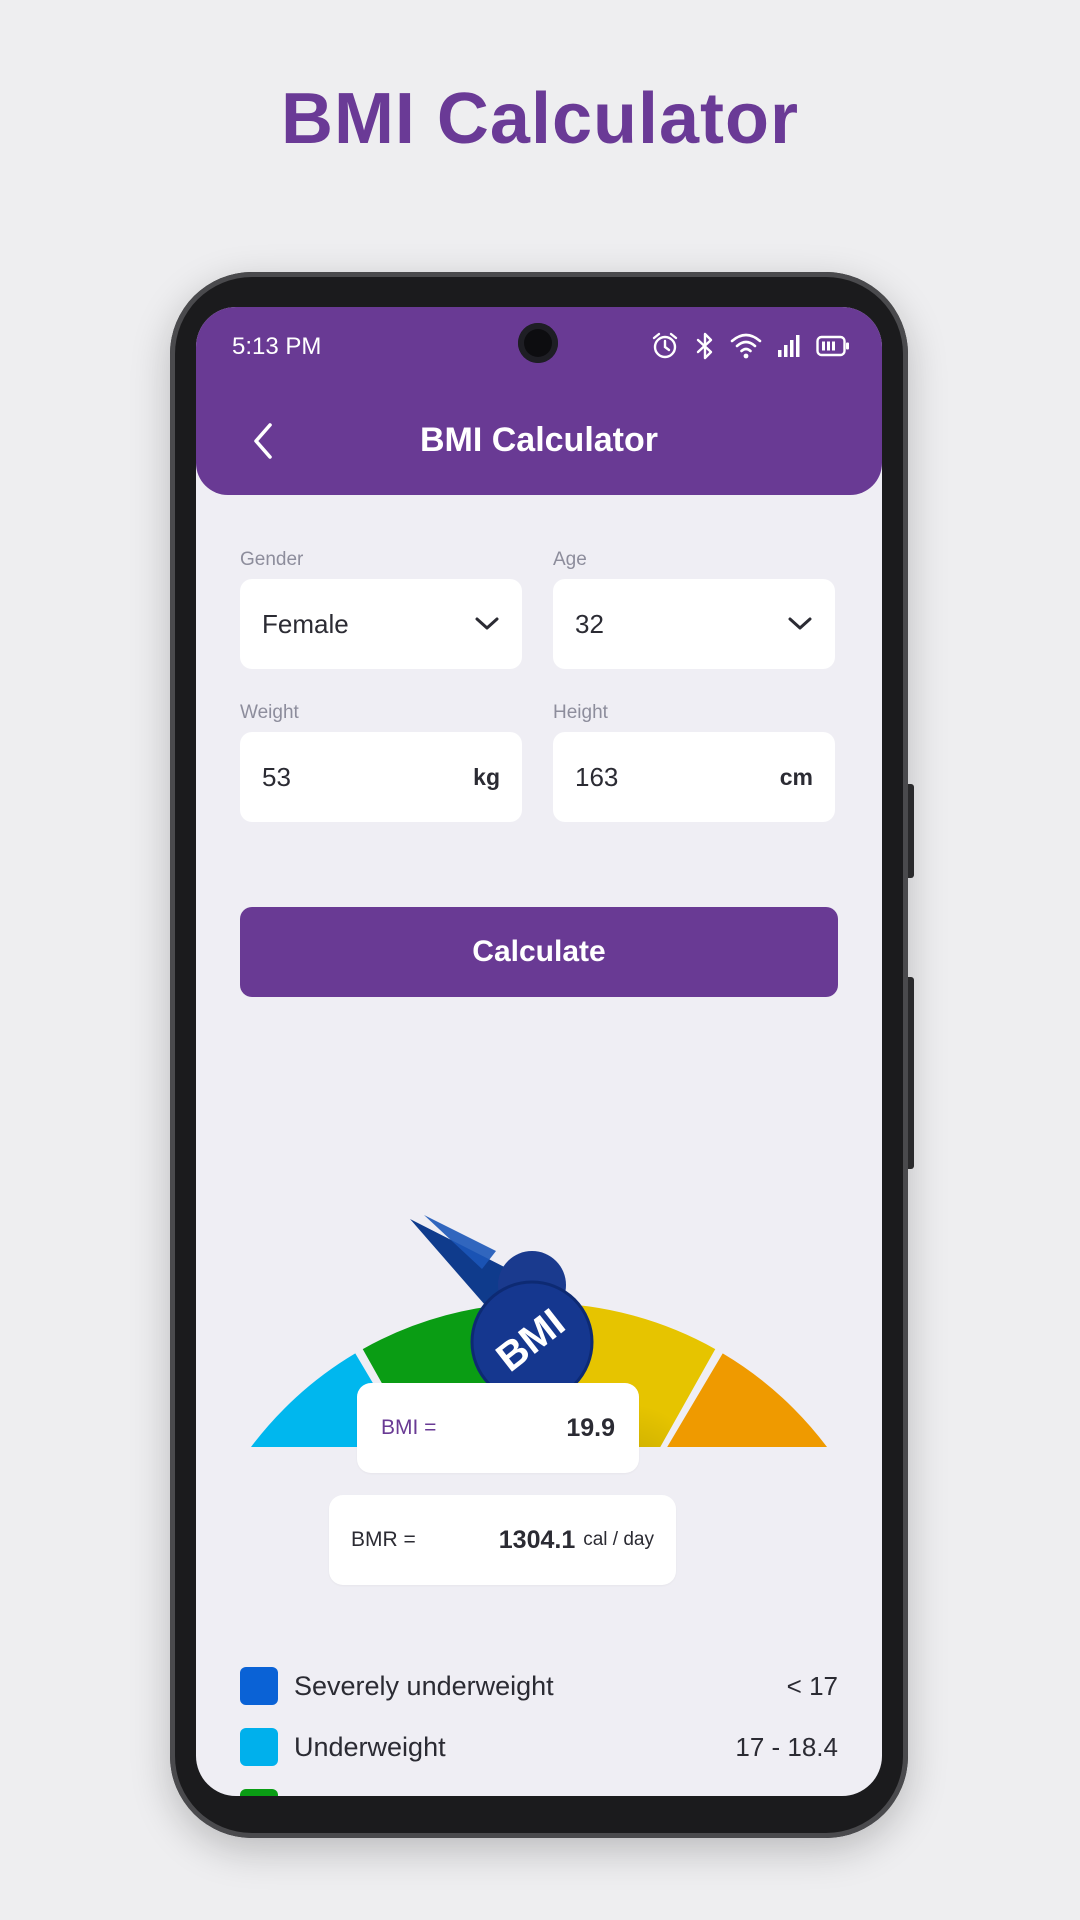 This screenshot has width=1080, height=1920. I want to click on wifi-icon, so click(746, 346).